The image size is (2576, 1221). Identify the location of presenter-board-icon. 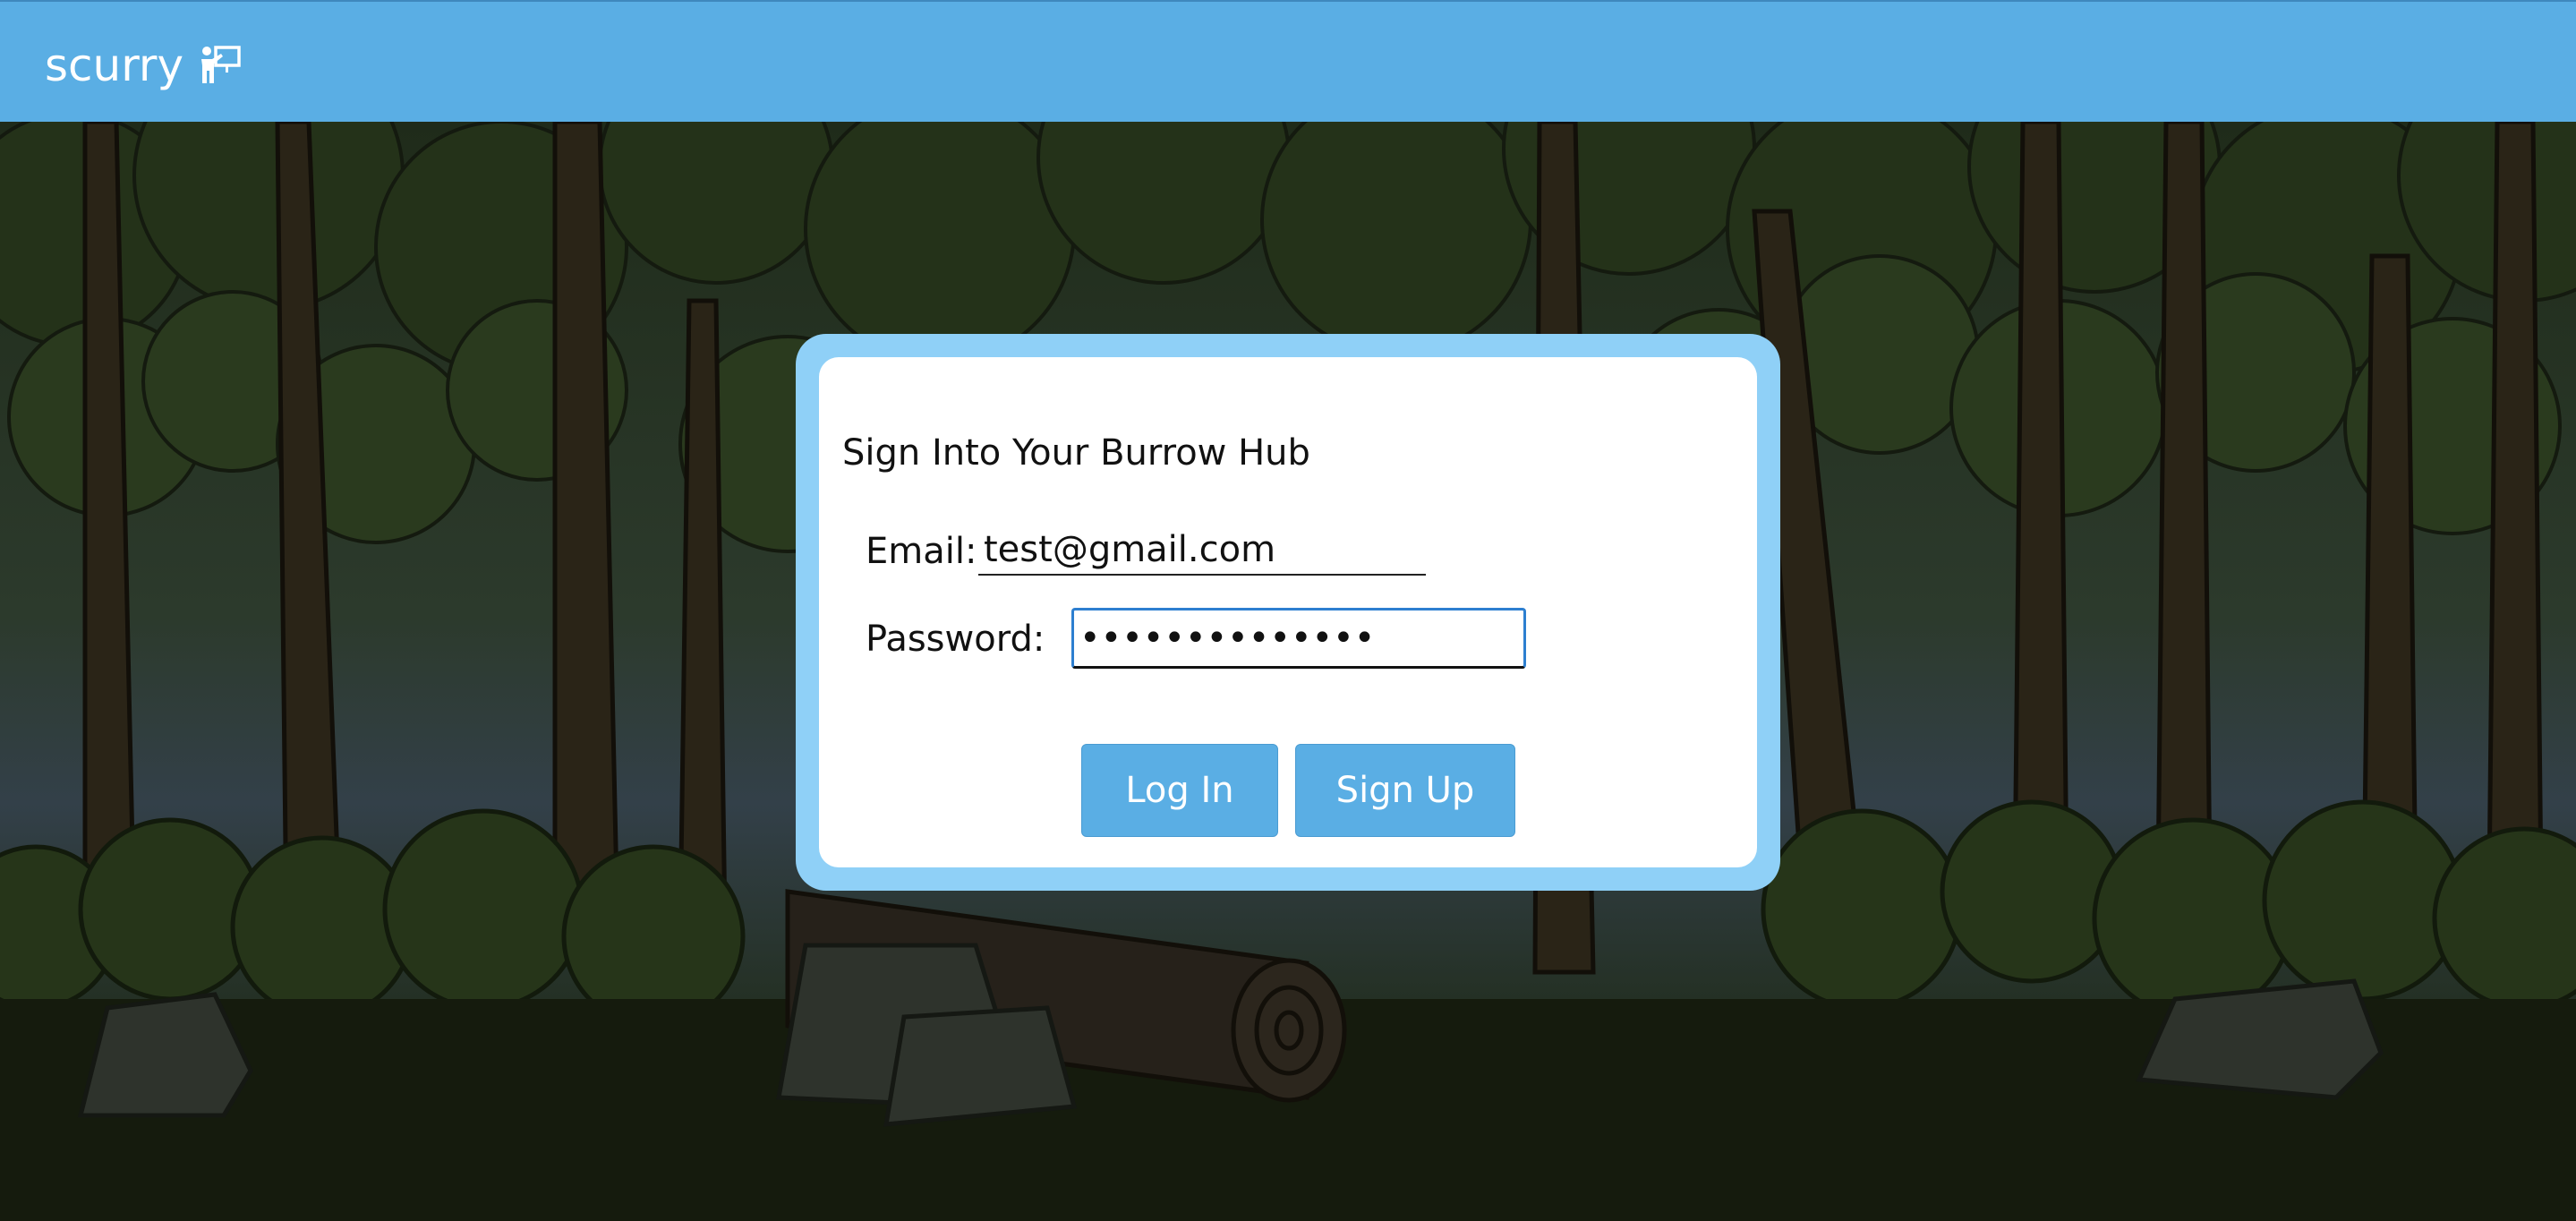
(221, 64).